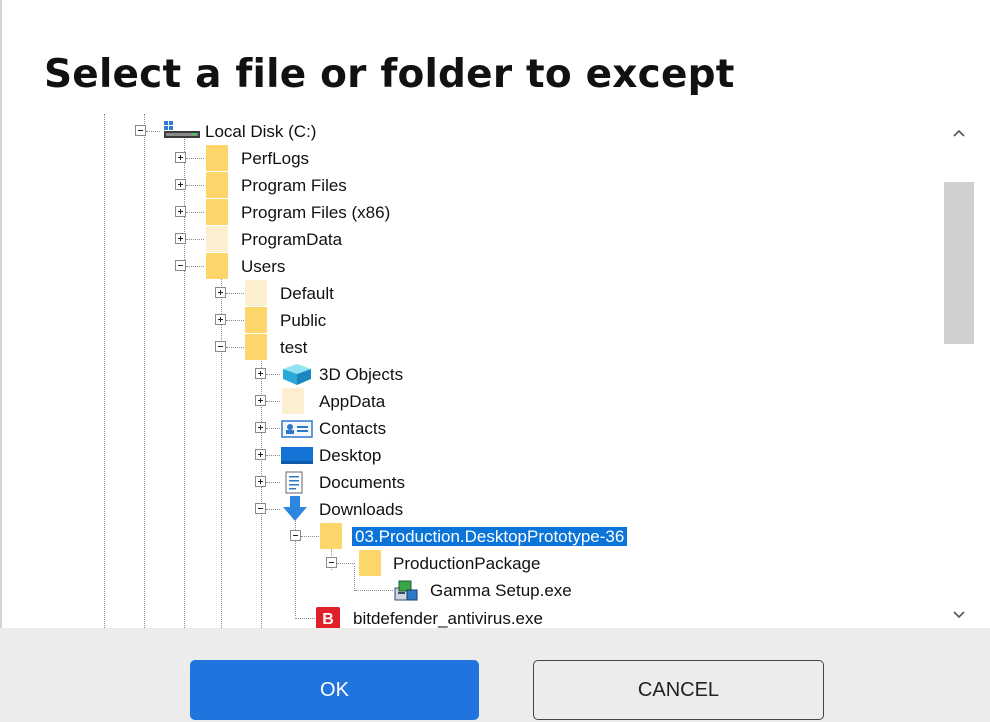 Image resolution: width=990 pixels, height=722 pixels. I want to click on tree-item-public: Public, so click(474, 320).